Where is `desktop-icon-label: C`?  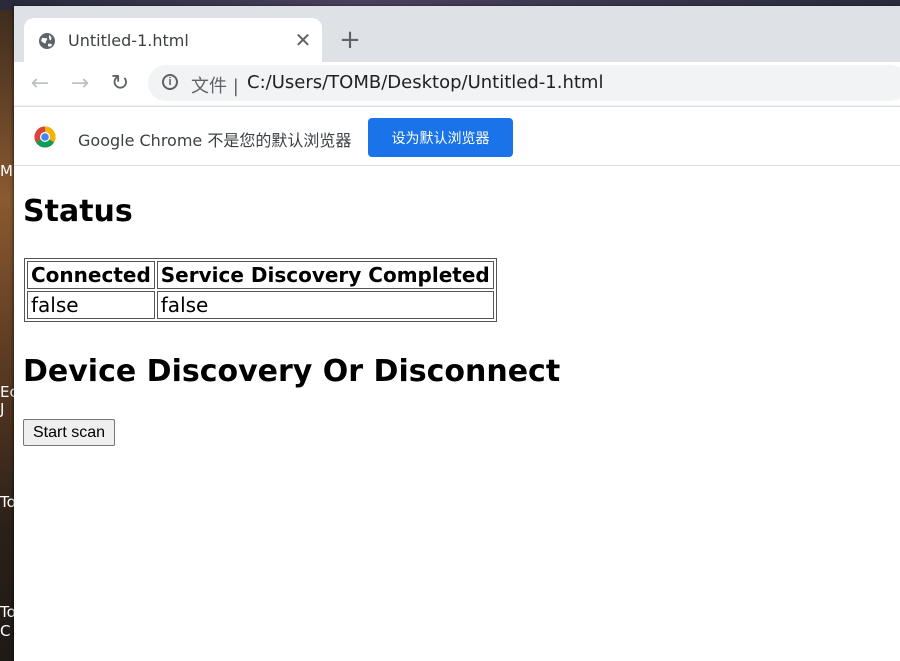 desktop-icon-label: C is located at coordinates (7, 631).